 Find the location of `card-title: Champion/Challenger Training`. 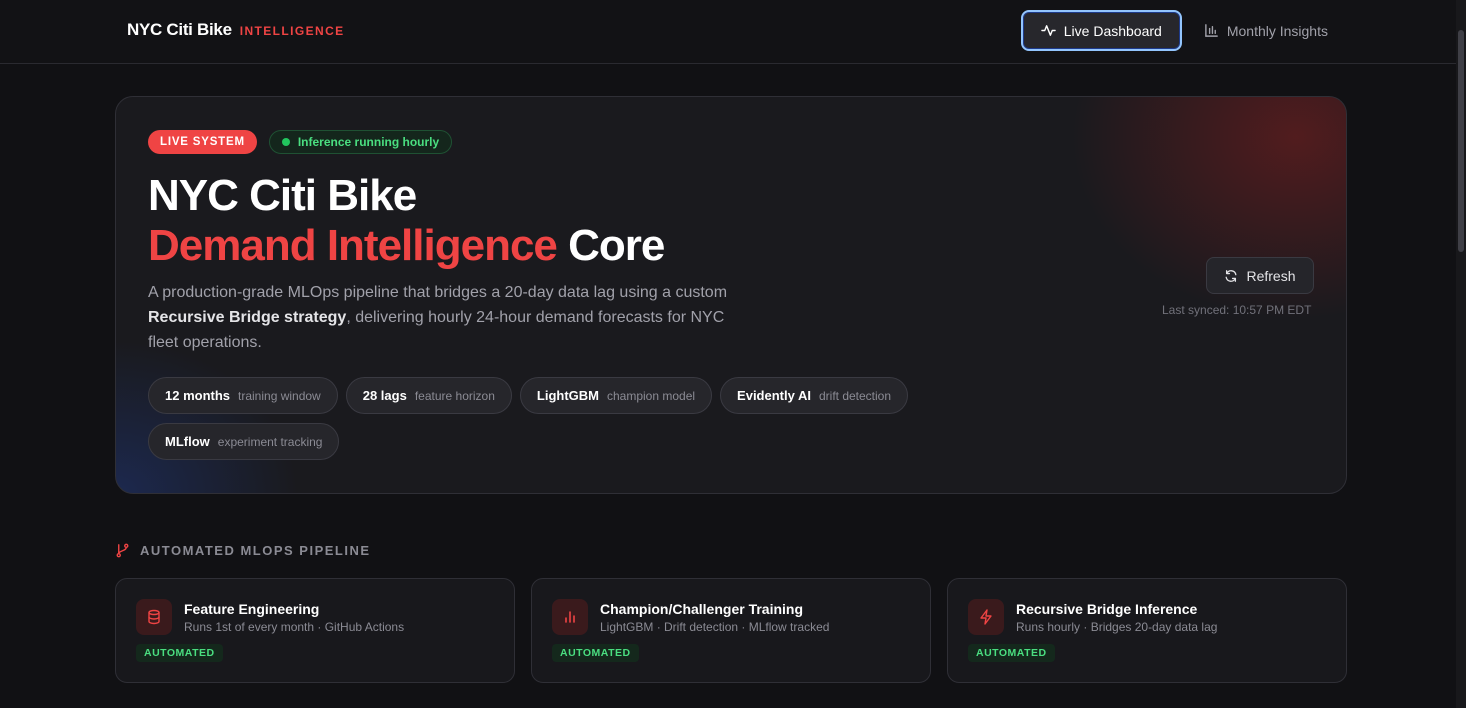

card-title: Champion/Challenger Training is located at coordinates (702, 609).